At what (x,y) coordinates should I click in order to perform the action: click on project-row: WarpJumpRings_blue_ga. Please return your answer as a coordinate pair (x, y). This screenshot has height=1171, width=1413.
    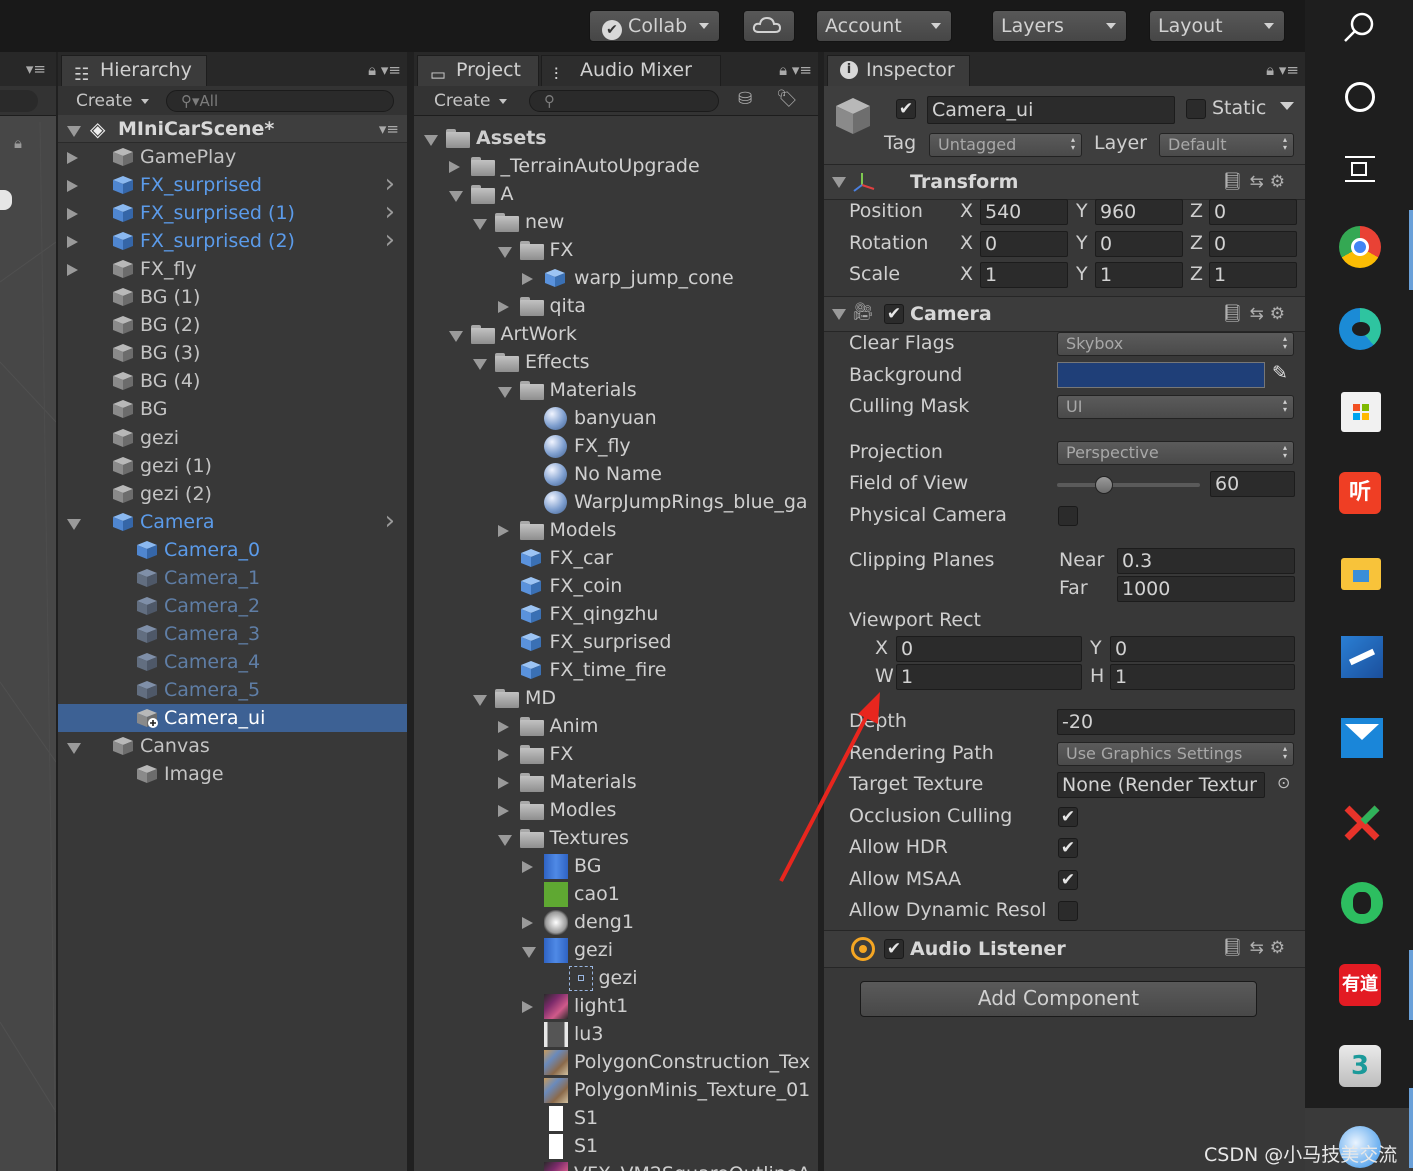
    Looking at the image, I should click on (616, 502).